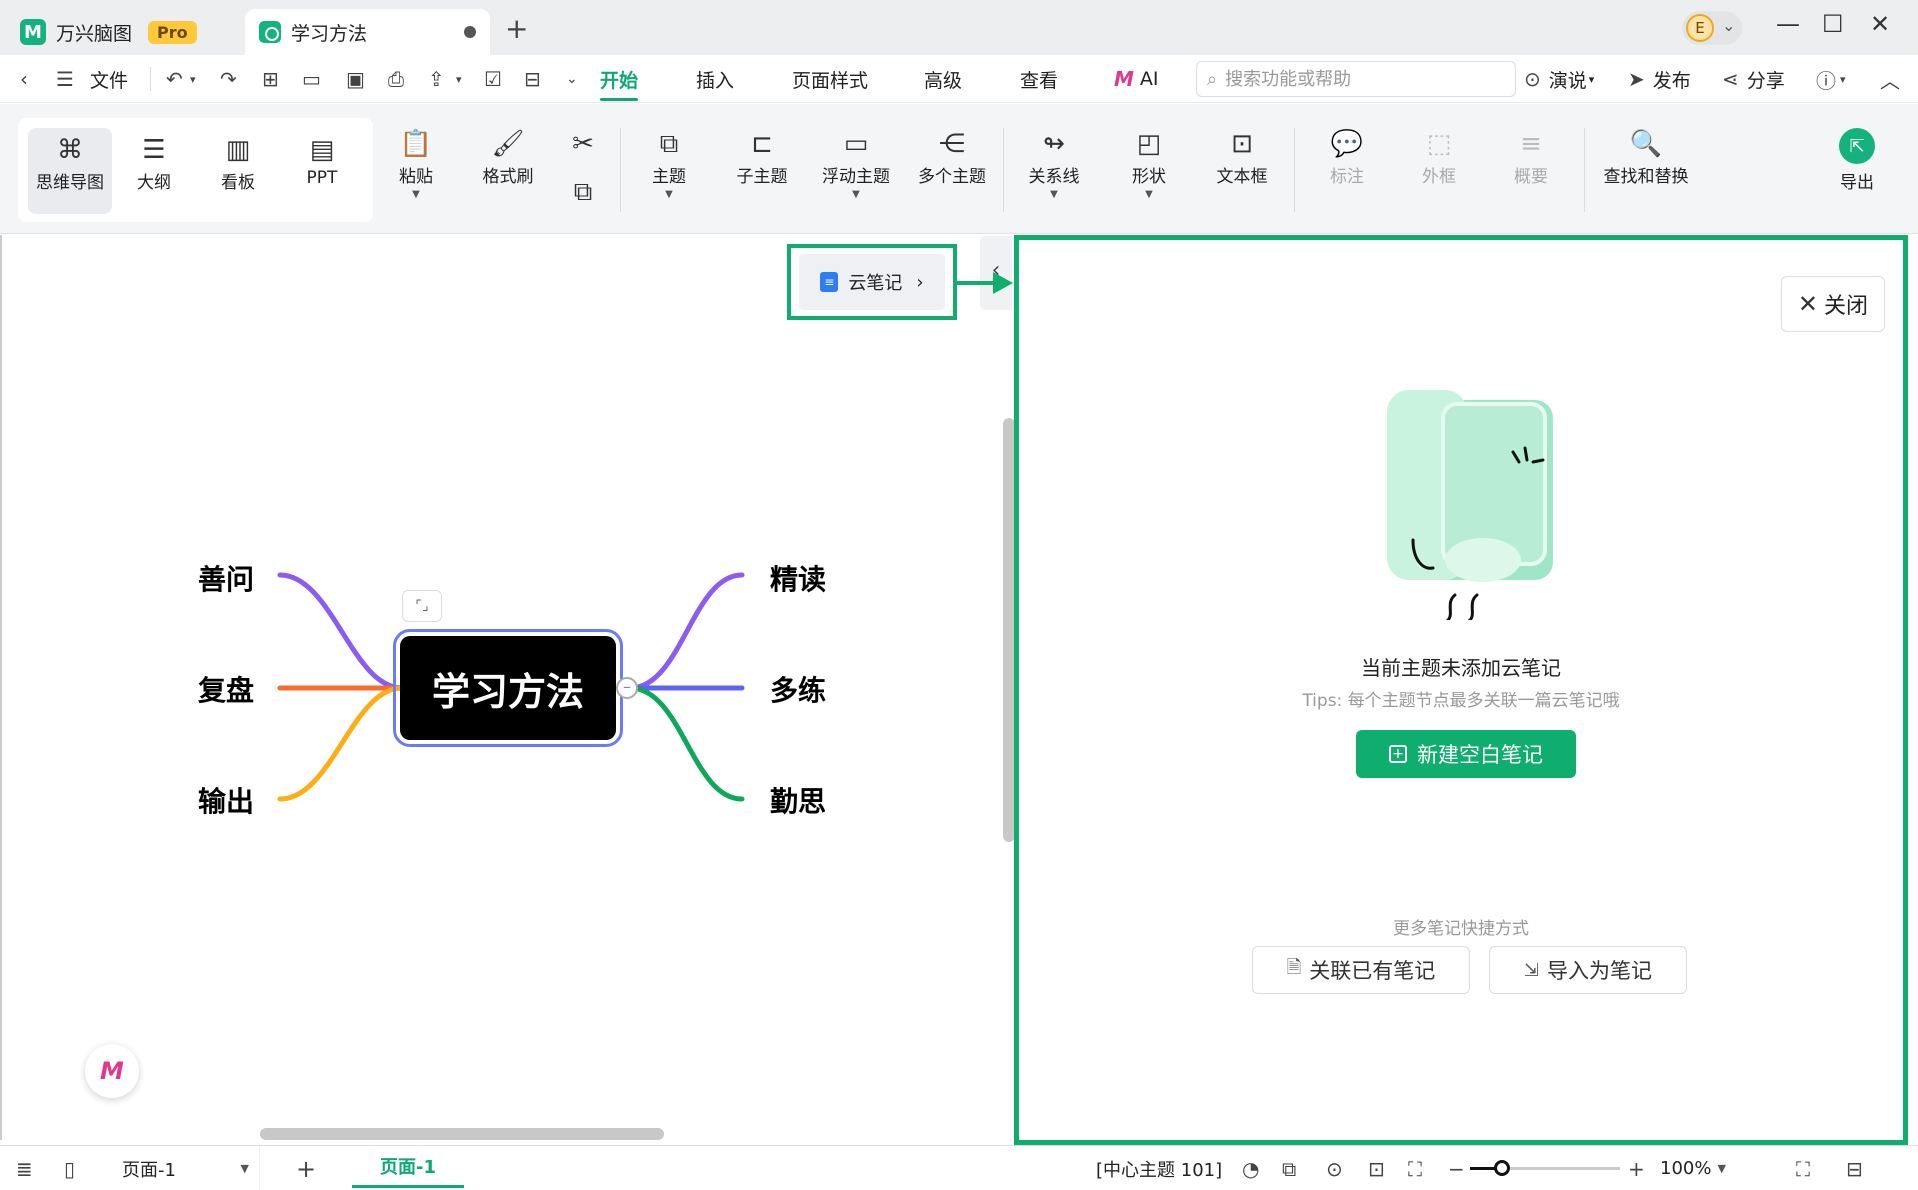 Image resolution: width=1918 pixels, height=1190 pixels. What do you see at coordinates (508, 156) in the screenshot?
I see `format-painter-button: 🖌 格式刷` at bounding box center [508, 156].